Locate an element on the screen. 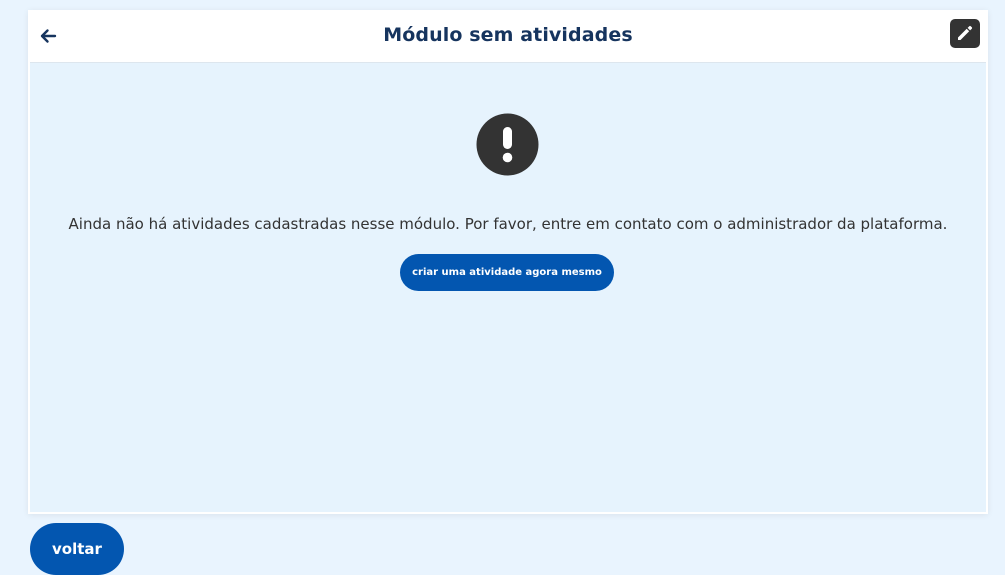 Image resolution: width=1005 pixels, height=575 pixels. edit-button is located at coordinates (965, 33).